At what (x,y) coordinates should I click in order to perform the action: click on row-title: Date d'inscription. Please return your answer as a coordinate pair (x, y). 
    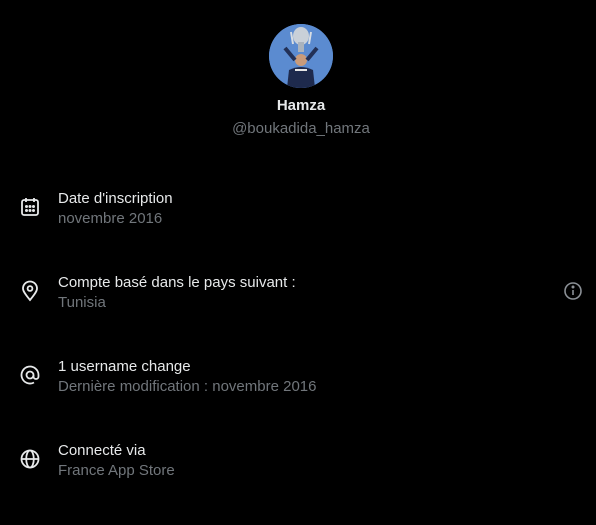
    Looking at the image, I should click on (115, 198).